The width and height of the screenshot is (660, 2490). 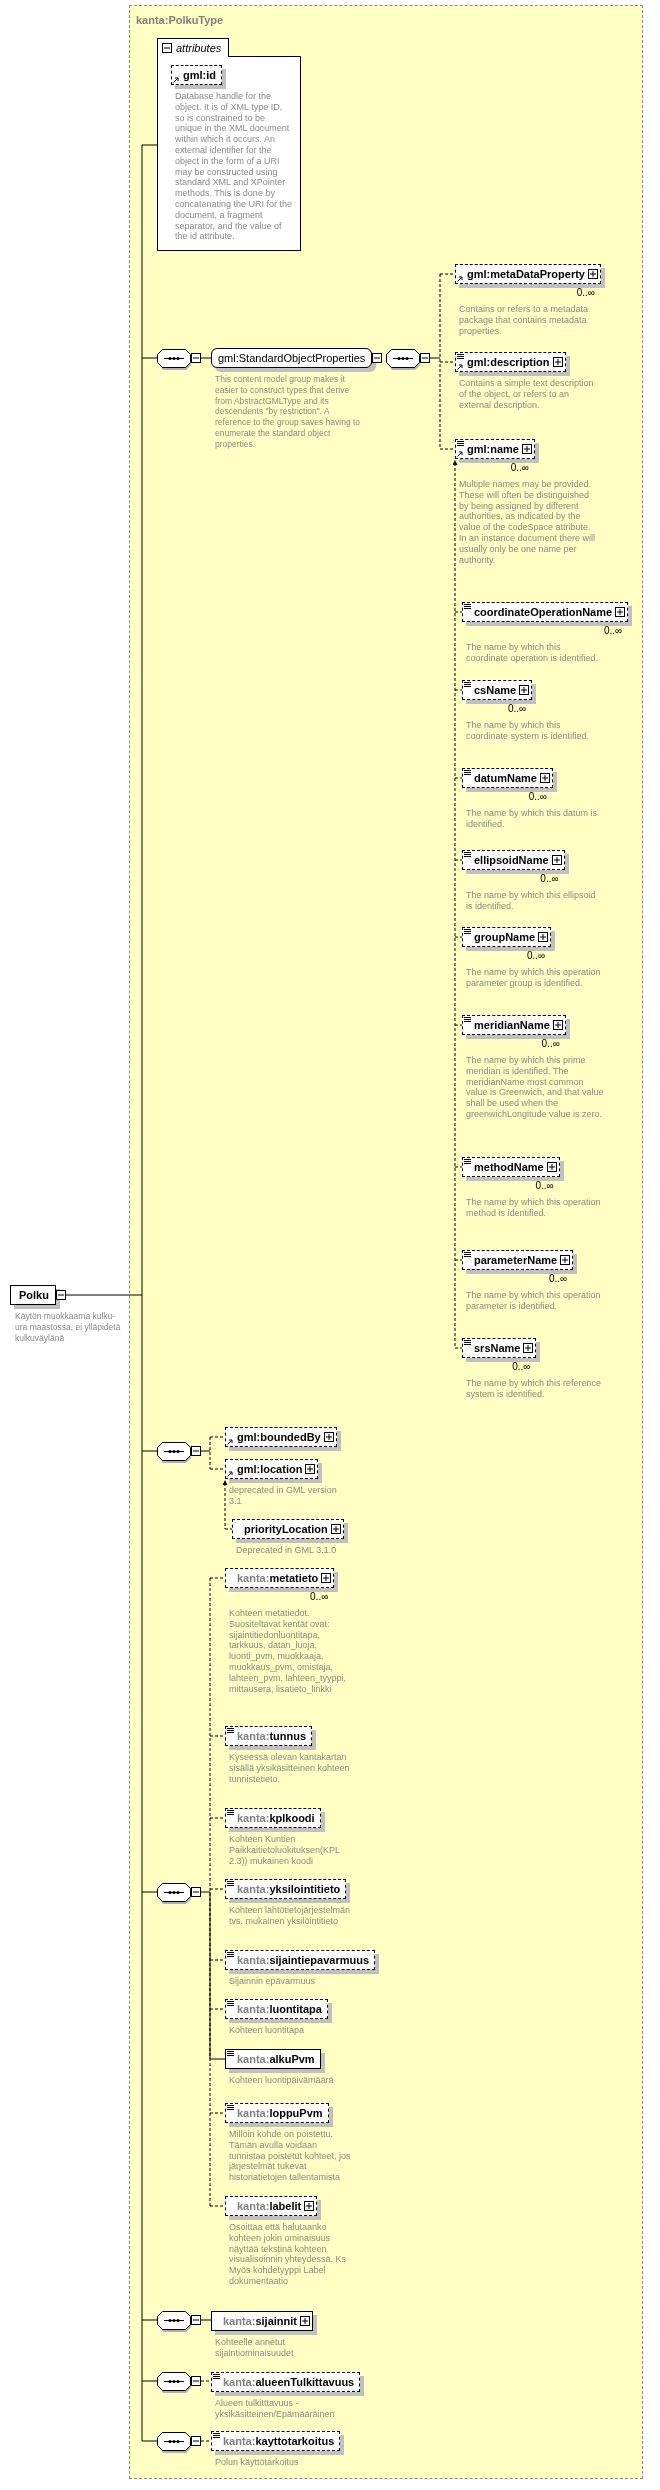 I want to click on element-name: kanta:sijaintiepavarmuus, so click(x=303, y=1960).